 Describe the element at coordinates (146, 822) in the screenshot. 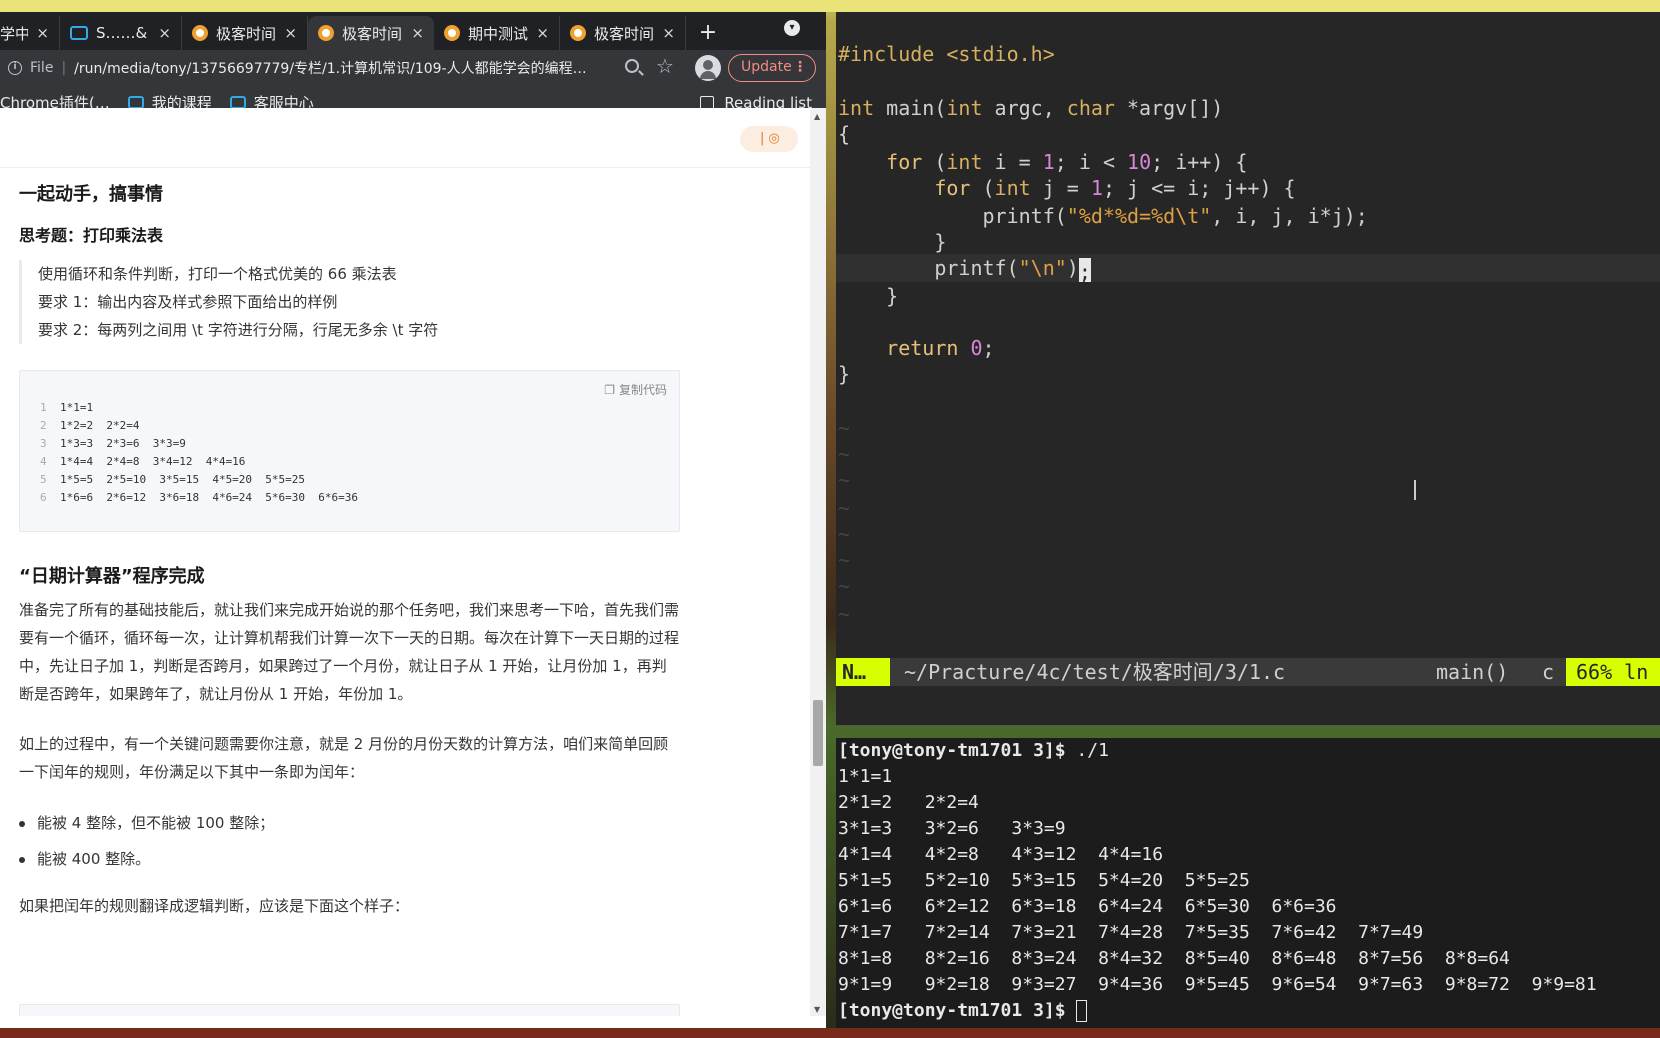

I see `list-item: 能被 4 整除，但不能被 100 整除；` at that location.